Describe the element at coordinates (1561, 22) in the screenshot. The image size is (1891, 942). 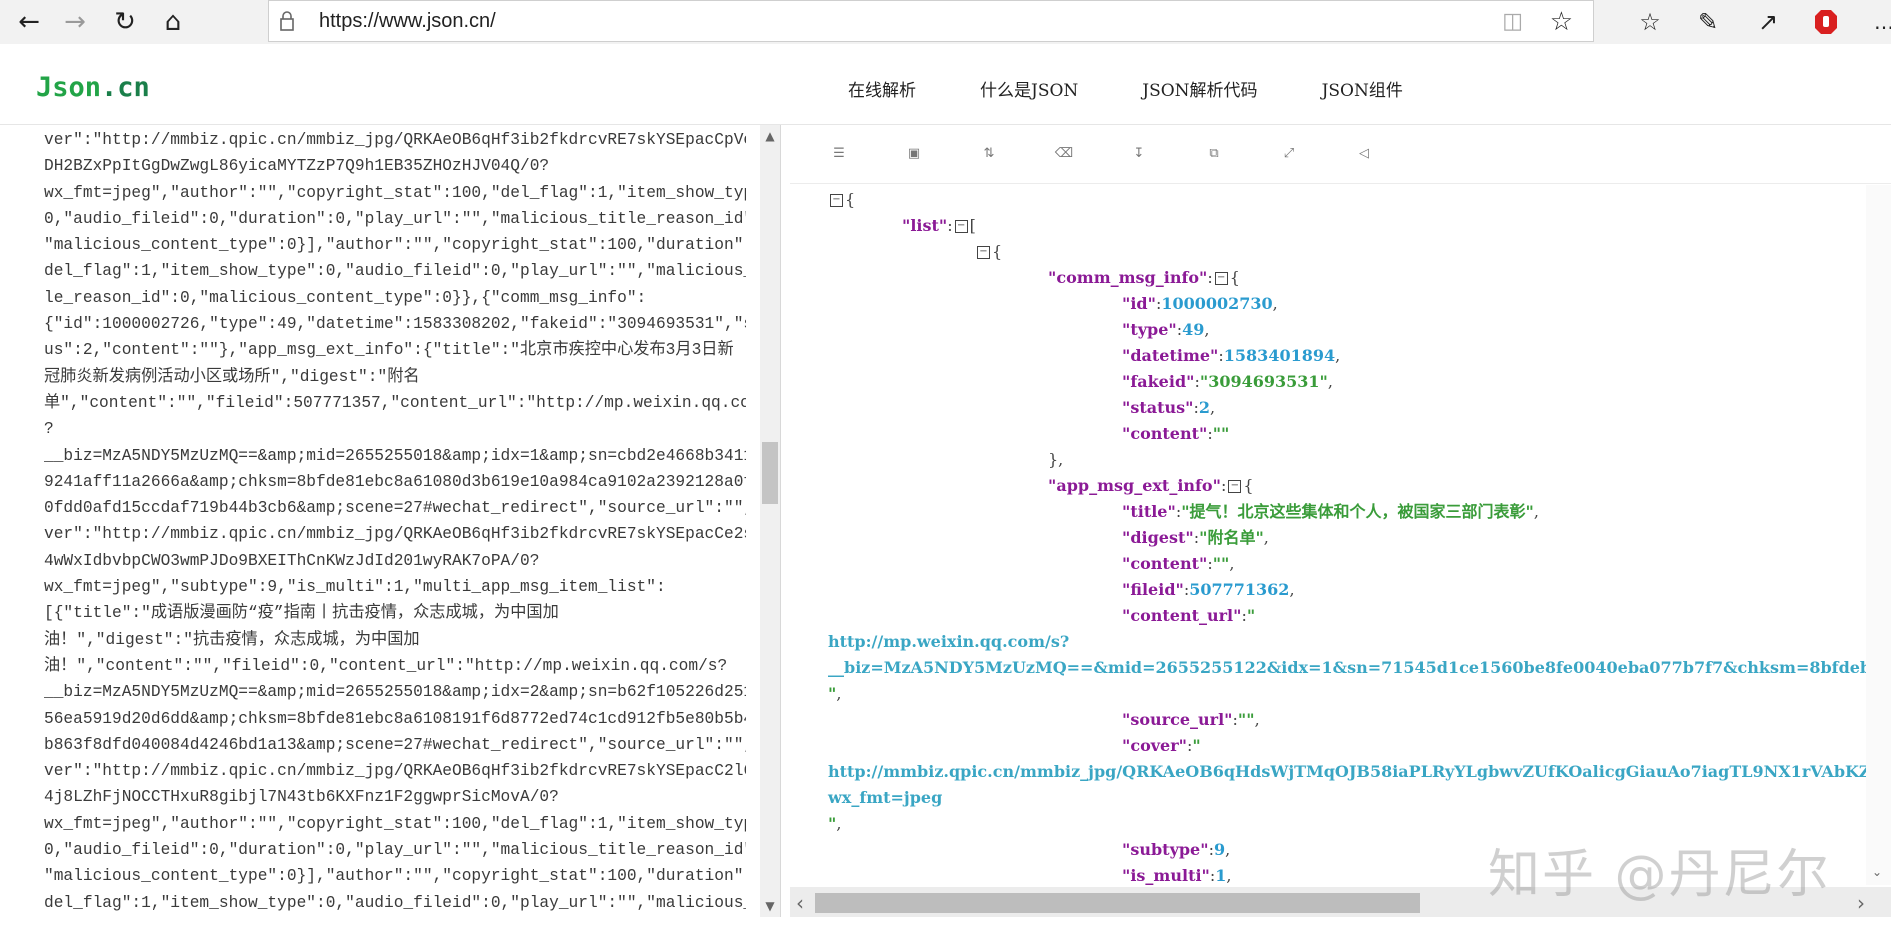
I see `favorite-star-icon: ☆` at that location.